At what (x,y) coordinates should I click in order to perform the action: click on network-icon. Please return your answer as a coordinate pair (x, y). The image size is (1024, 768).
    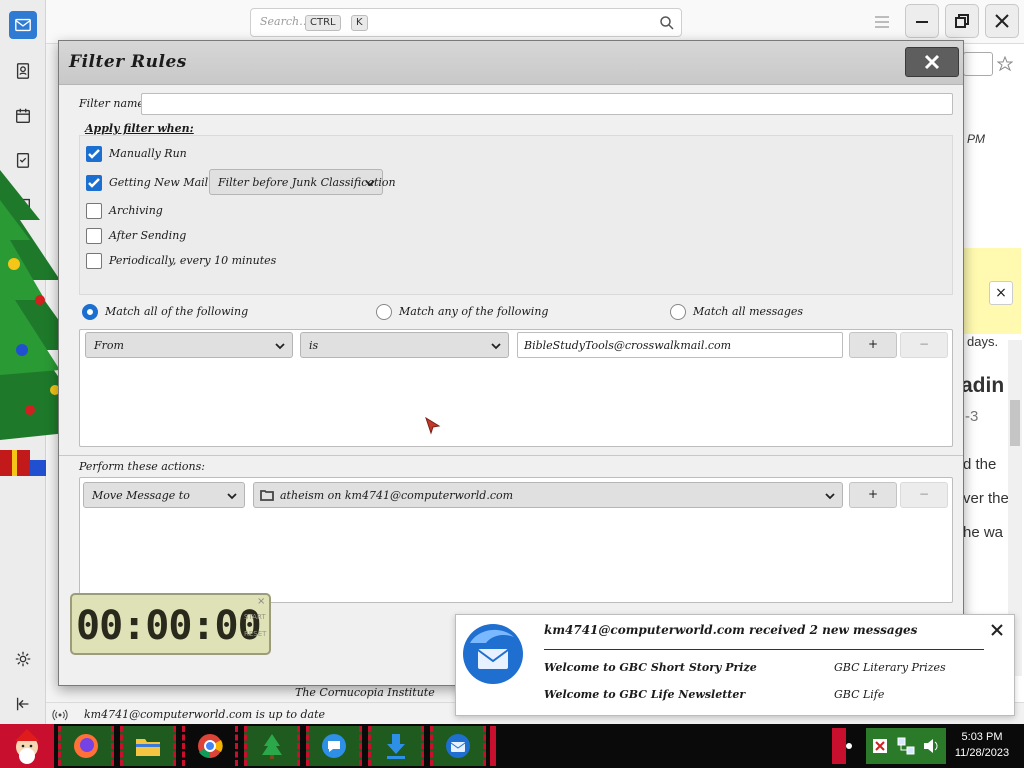
    Looking at the image, I should click on (906, 746).